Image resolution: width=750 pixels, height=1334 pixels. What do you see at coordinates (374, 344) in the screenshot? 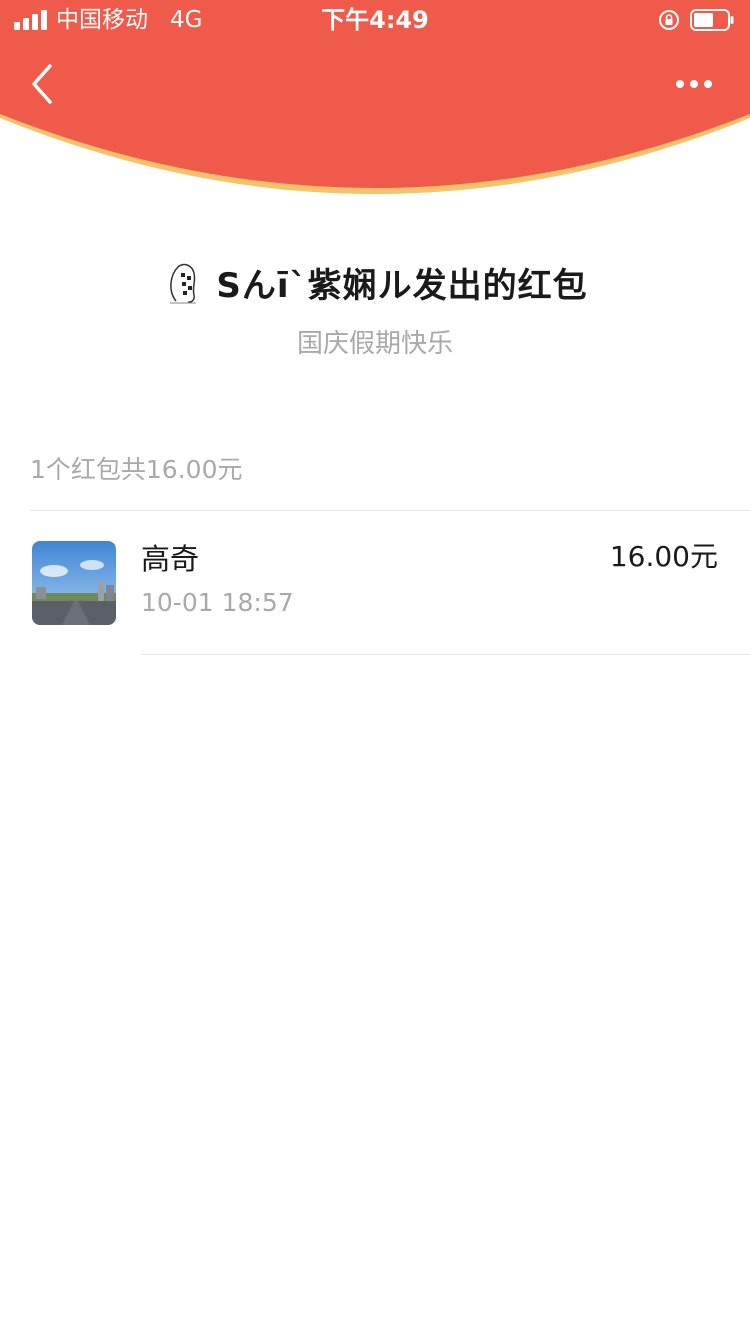
I see `greeting-message: 国庆假期快乐` at bounding box center [374, 344].